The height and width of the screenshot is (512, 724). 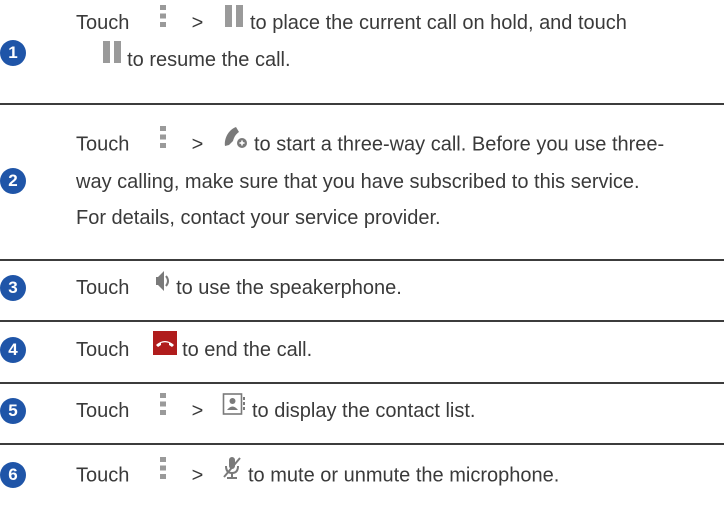 What do you see at coordinates (247, 350) in the screenshot?
I see `step-text-a: to end the call.` at bounding box center [247, 350].